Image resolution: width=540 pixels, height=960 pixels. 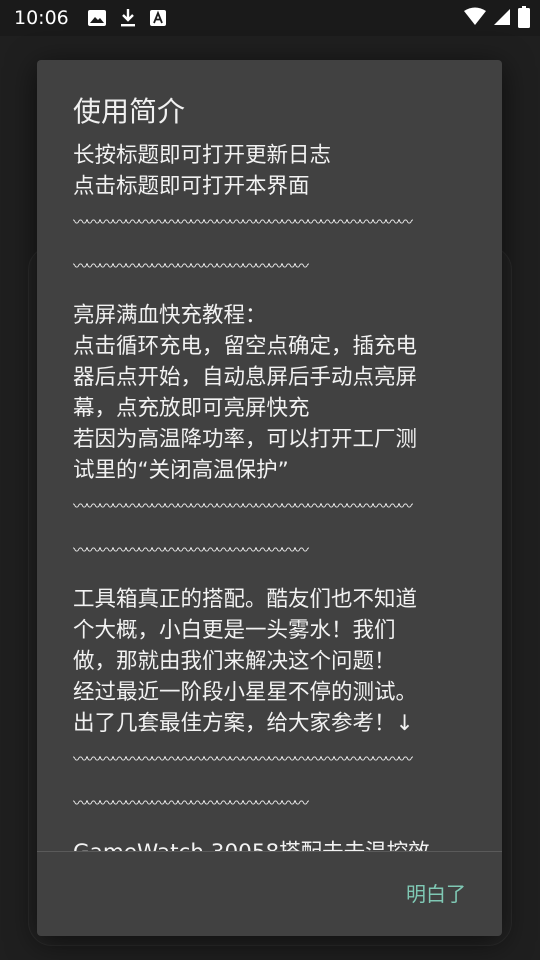 What do you see at coordinates (191, 186) in the screenshot?
I see `content-line: 点击标题即可打开本界面` at bounding box center [191, 186].